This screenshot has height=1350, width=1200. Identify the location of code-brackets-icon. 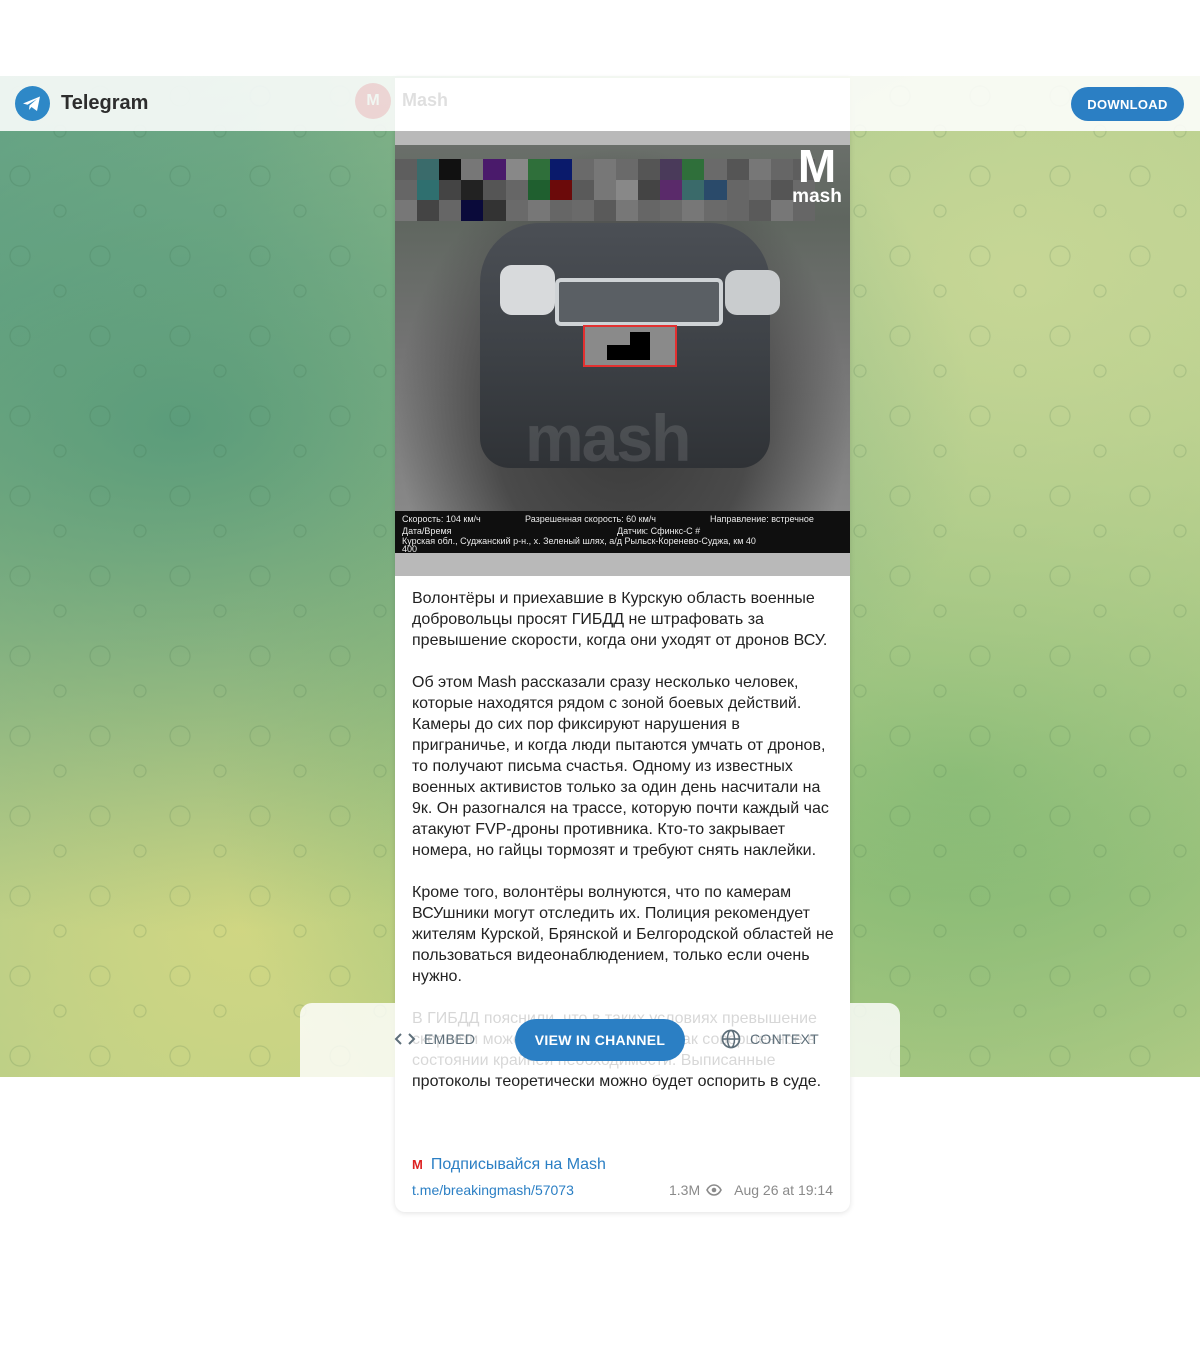
(405, 1039).